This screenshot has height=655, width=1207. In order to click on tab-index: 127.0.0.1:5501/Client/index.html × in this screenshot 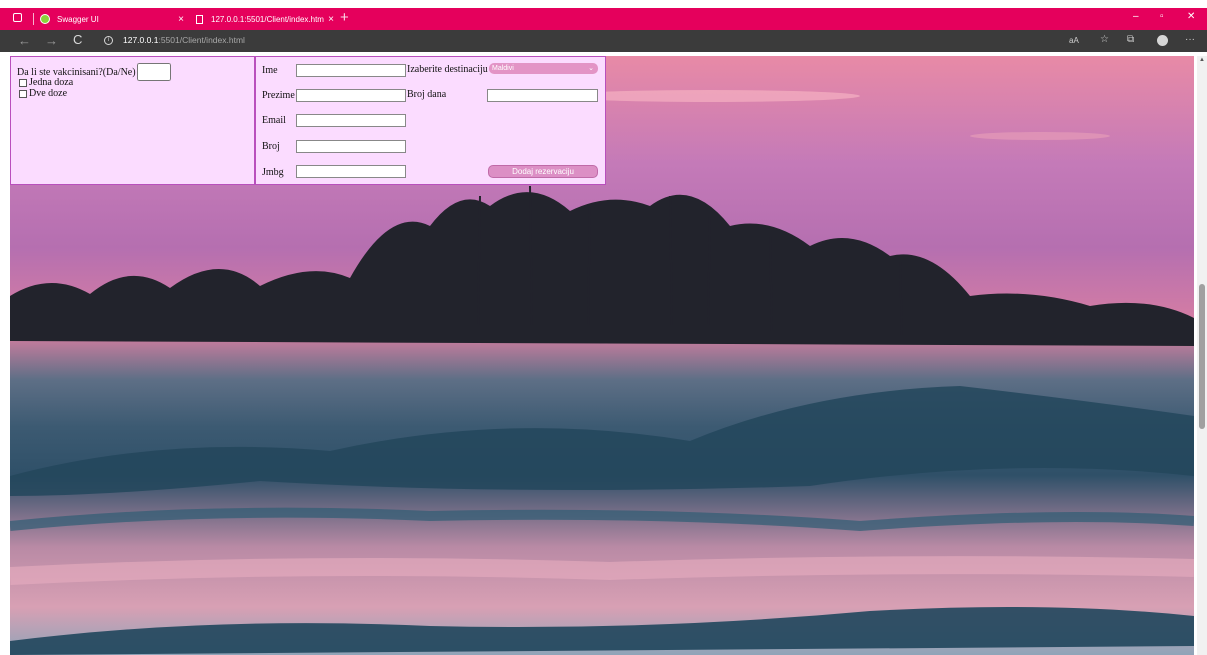, I will do `click(263, 19)`.